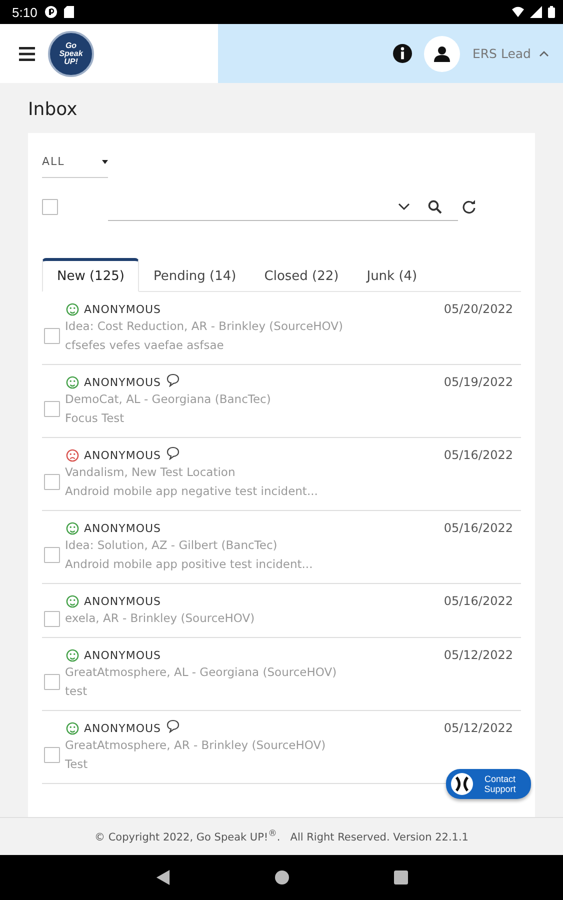 The image size is (563, 900). What do you see at coordinates (27, 53) in the screenshot?
I see `menu-icon` at bounding box center [27, 53].